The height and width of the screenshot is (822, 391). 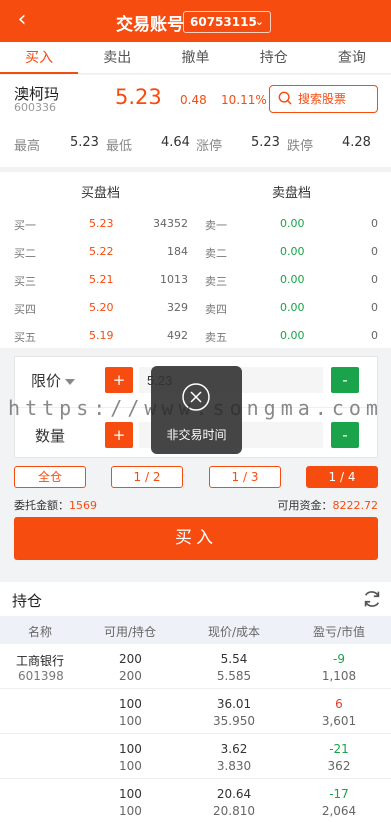 What do you see at coordinates (234, 721) in the screenshot?
I see `holding-cost: 35.950` at bounding box center [234, 721].